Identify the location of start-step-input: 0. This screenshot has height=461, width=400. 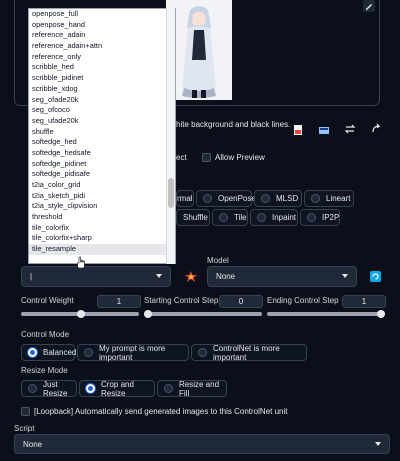
(241, 301).